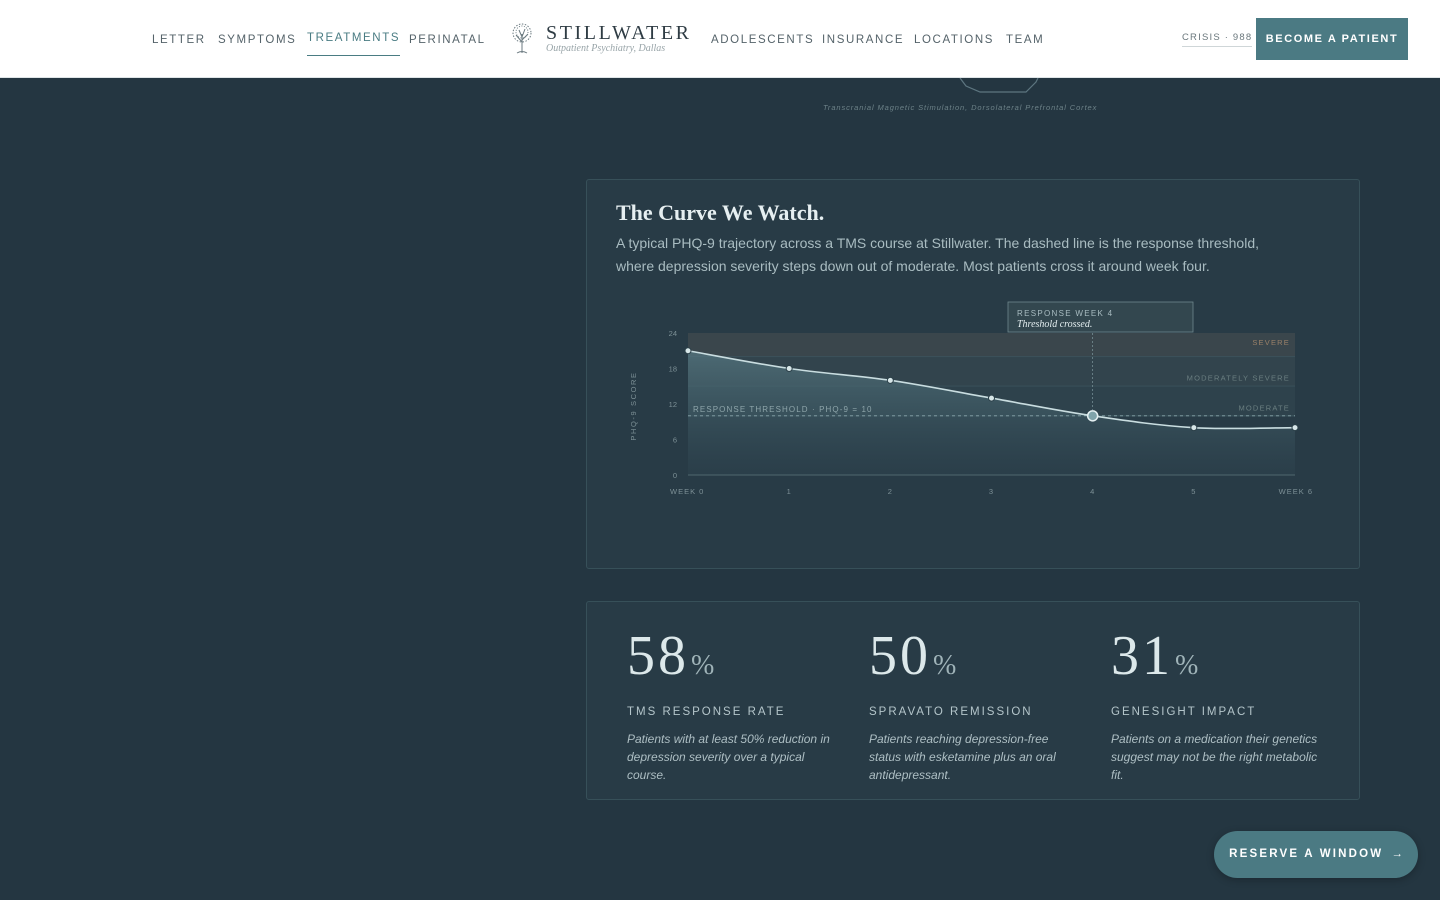 The width and height of the screenshot is (1440, 900). Describe the element at coordinates (1184, 712) in the screenshot. I see `stat-label: GENESIGHT IMPACT` at that location.